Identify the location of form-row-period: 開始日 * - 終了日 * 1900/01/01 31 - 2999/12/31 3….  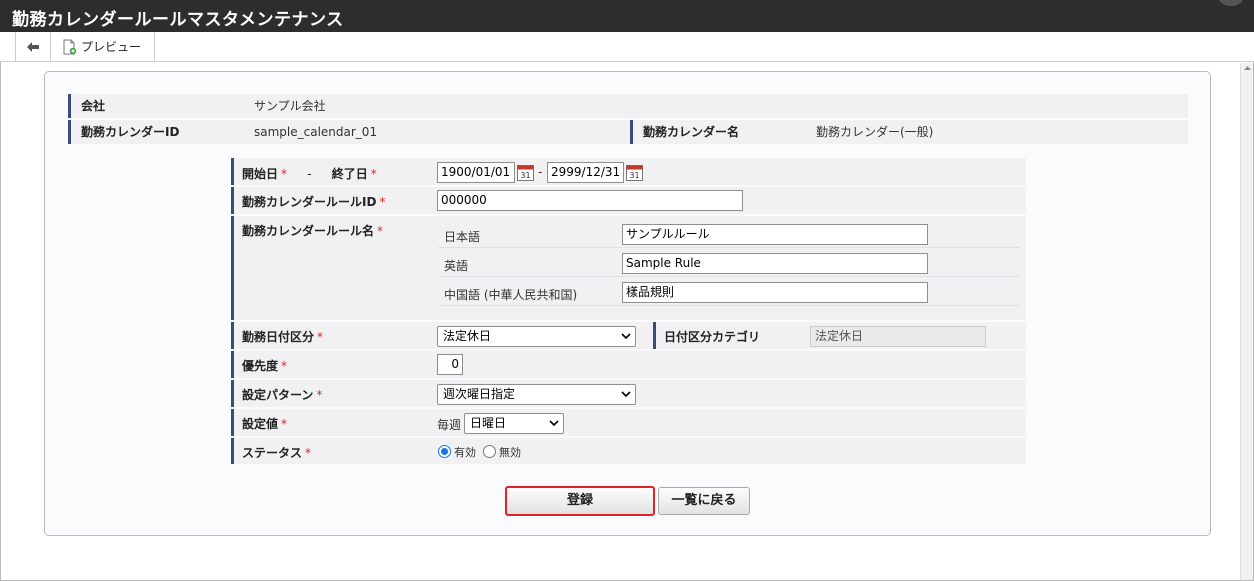
(628, 171).